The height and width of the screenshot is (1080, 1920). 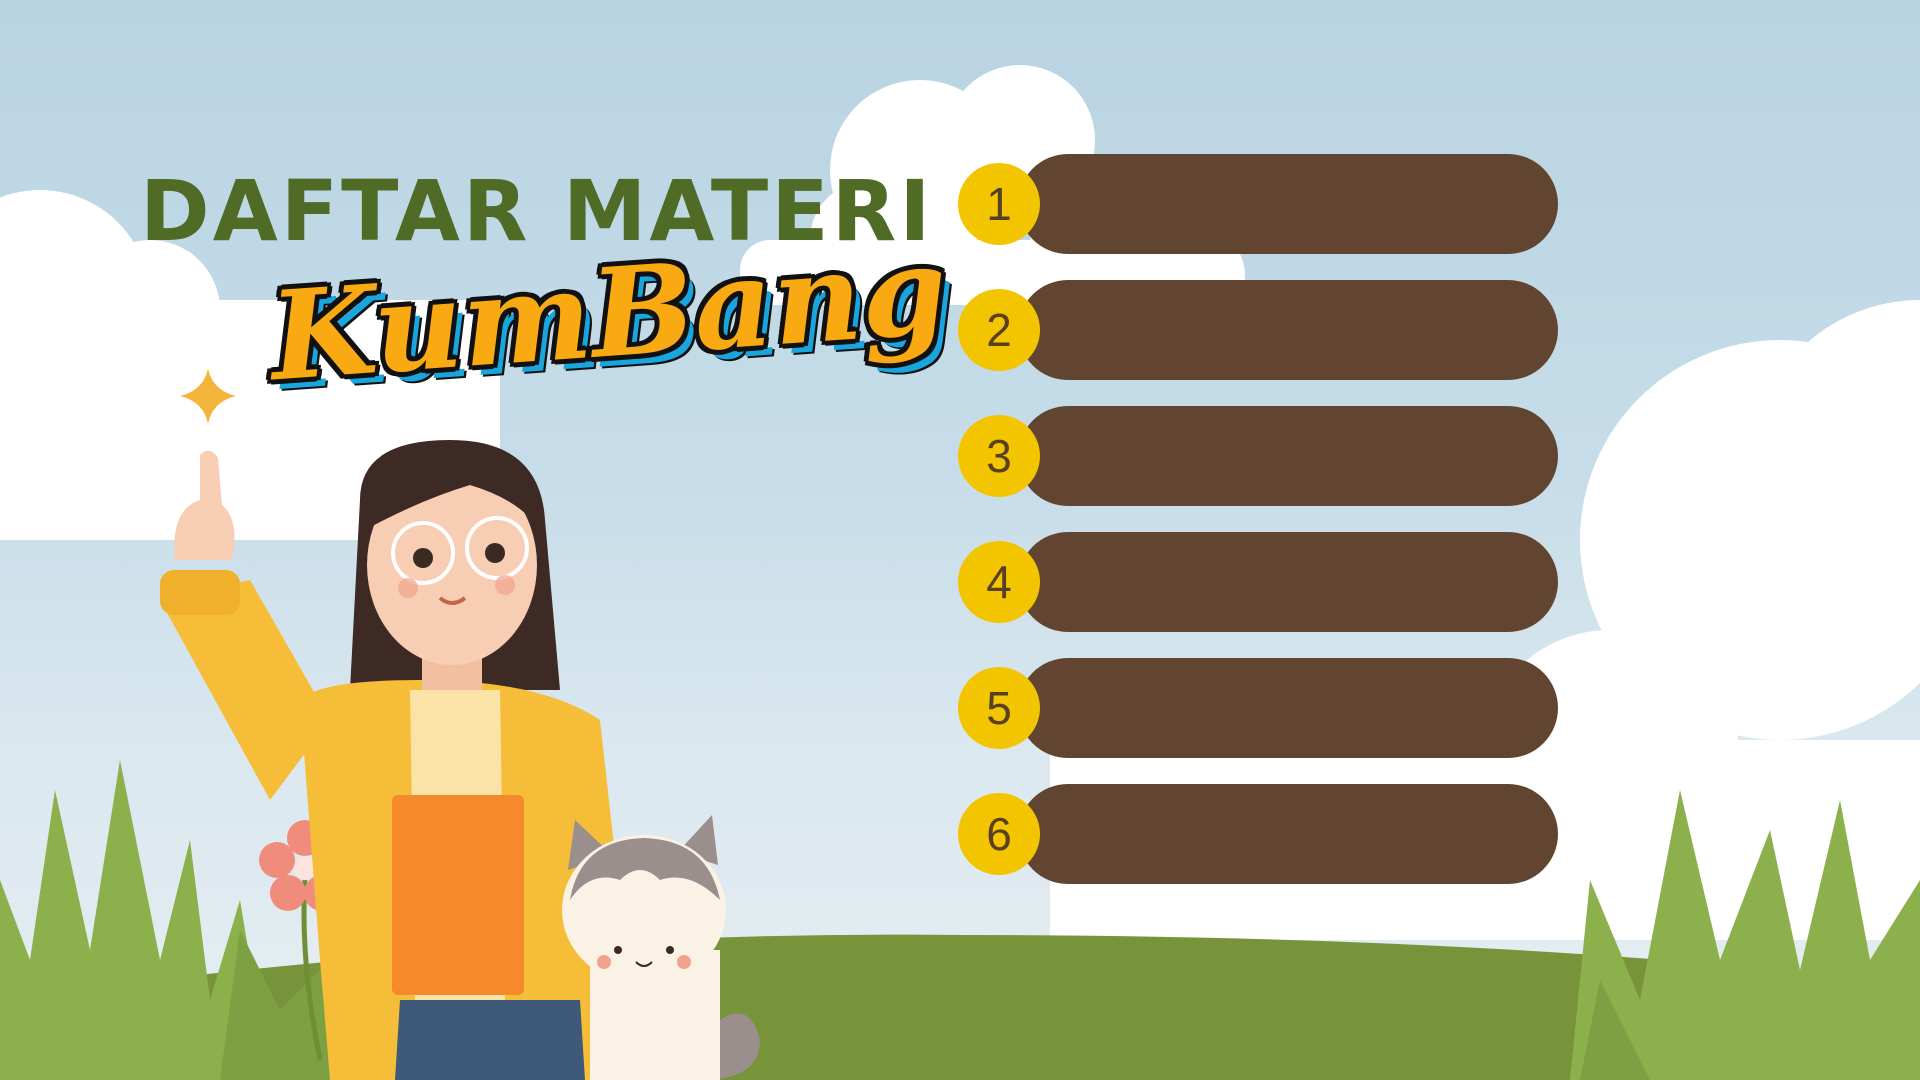 What do you see at coordinates (999, 582) in the screenshot?
I see `menu-number-badge: 4` at bounding box center [999, 582].